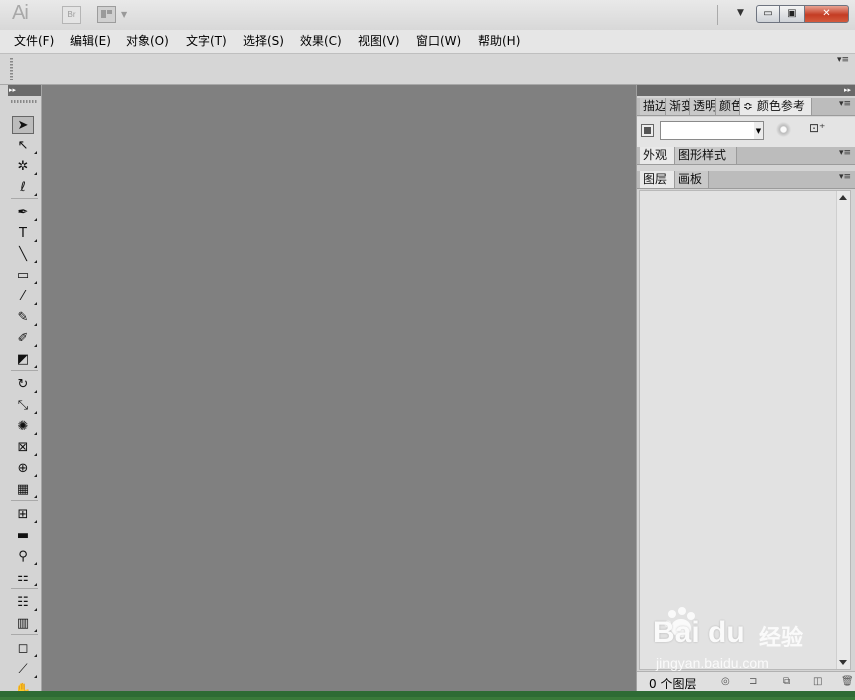  What do you see at coordinates (792, 14) in the screenshot?
I see `maximize-button: ▣` at bounding box center [792, 14].